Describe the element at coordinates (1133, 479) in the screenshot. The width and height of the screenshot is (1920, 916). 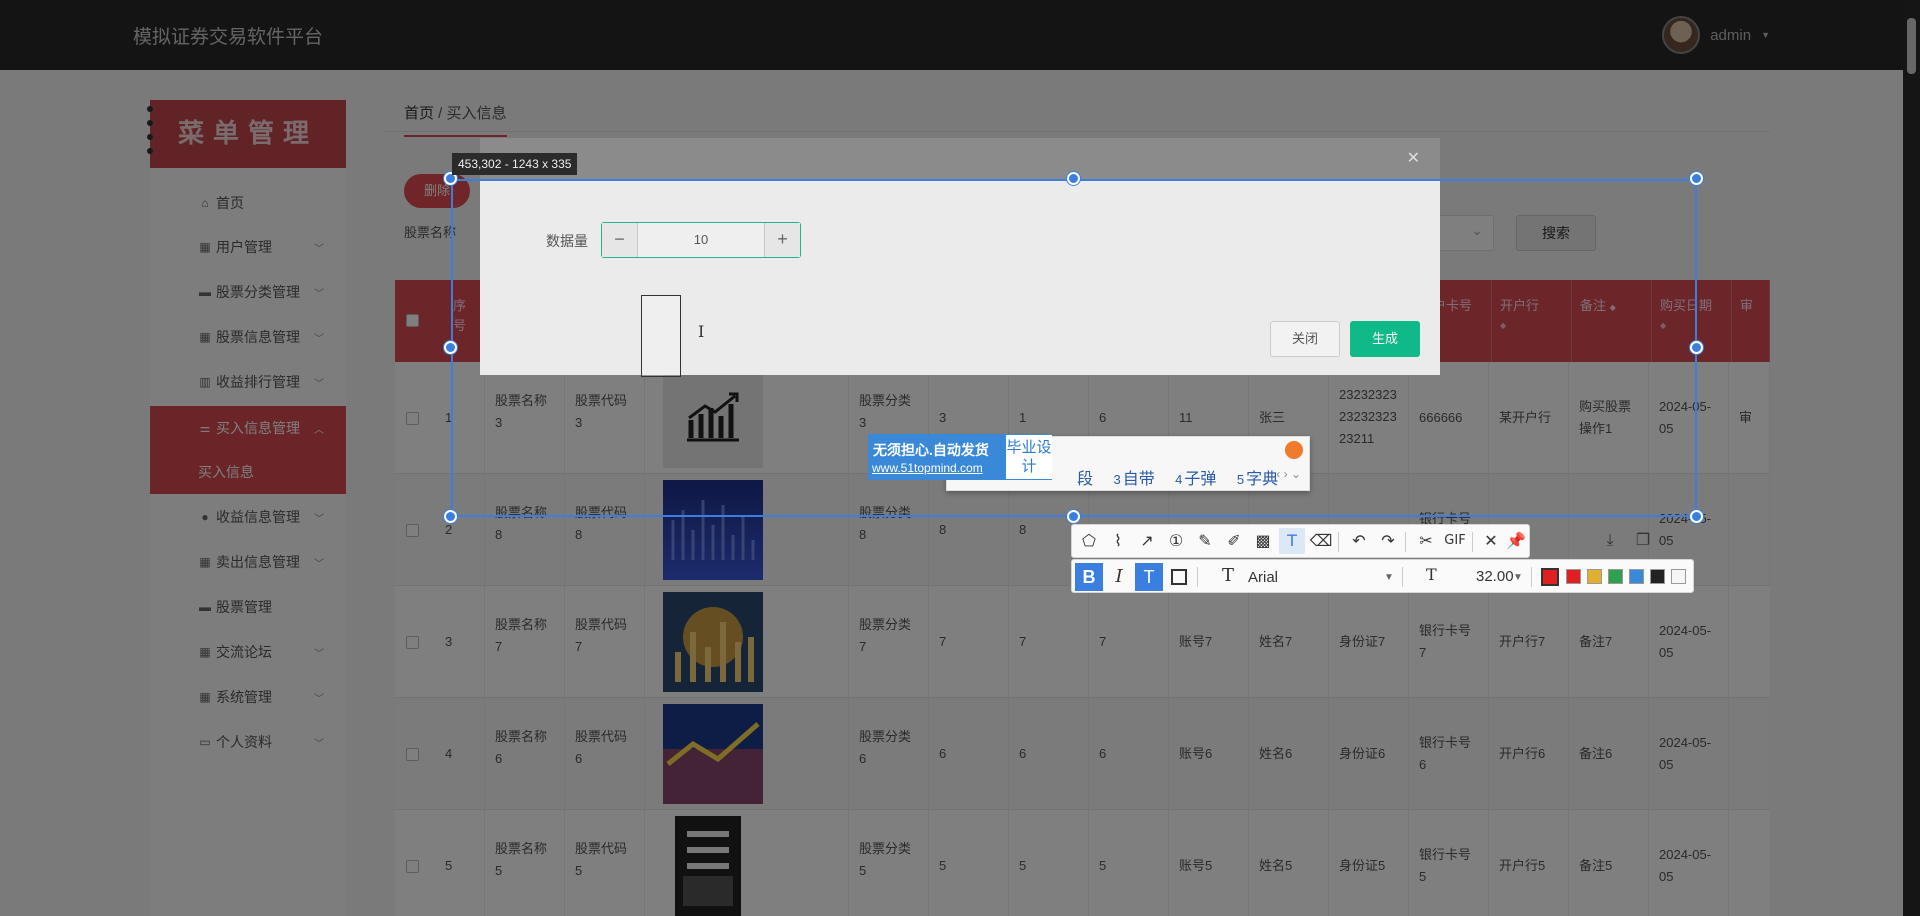
I see `ime-candidate: 3 自带` at that location.